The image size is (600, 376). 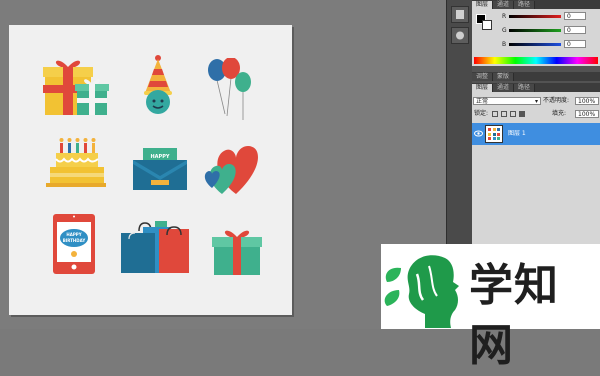 I want to click on shopping-bags-icon, so click(x=156, y=247).